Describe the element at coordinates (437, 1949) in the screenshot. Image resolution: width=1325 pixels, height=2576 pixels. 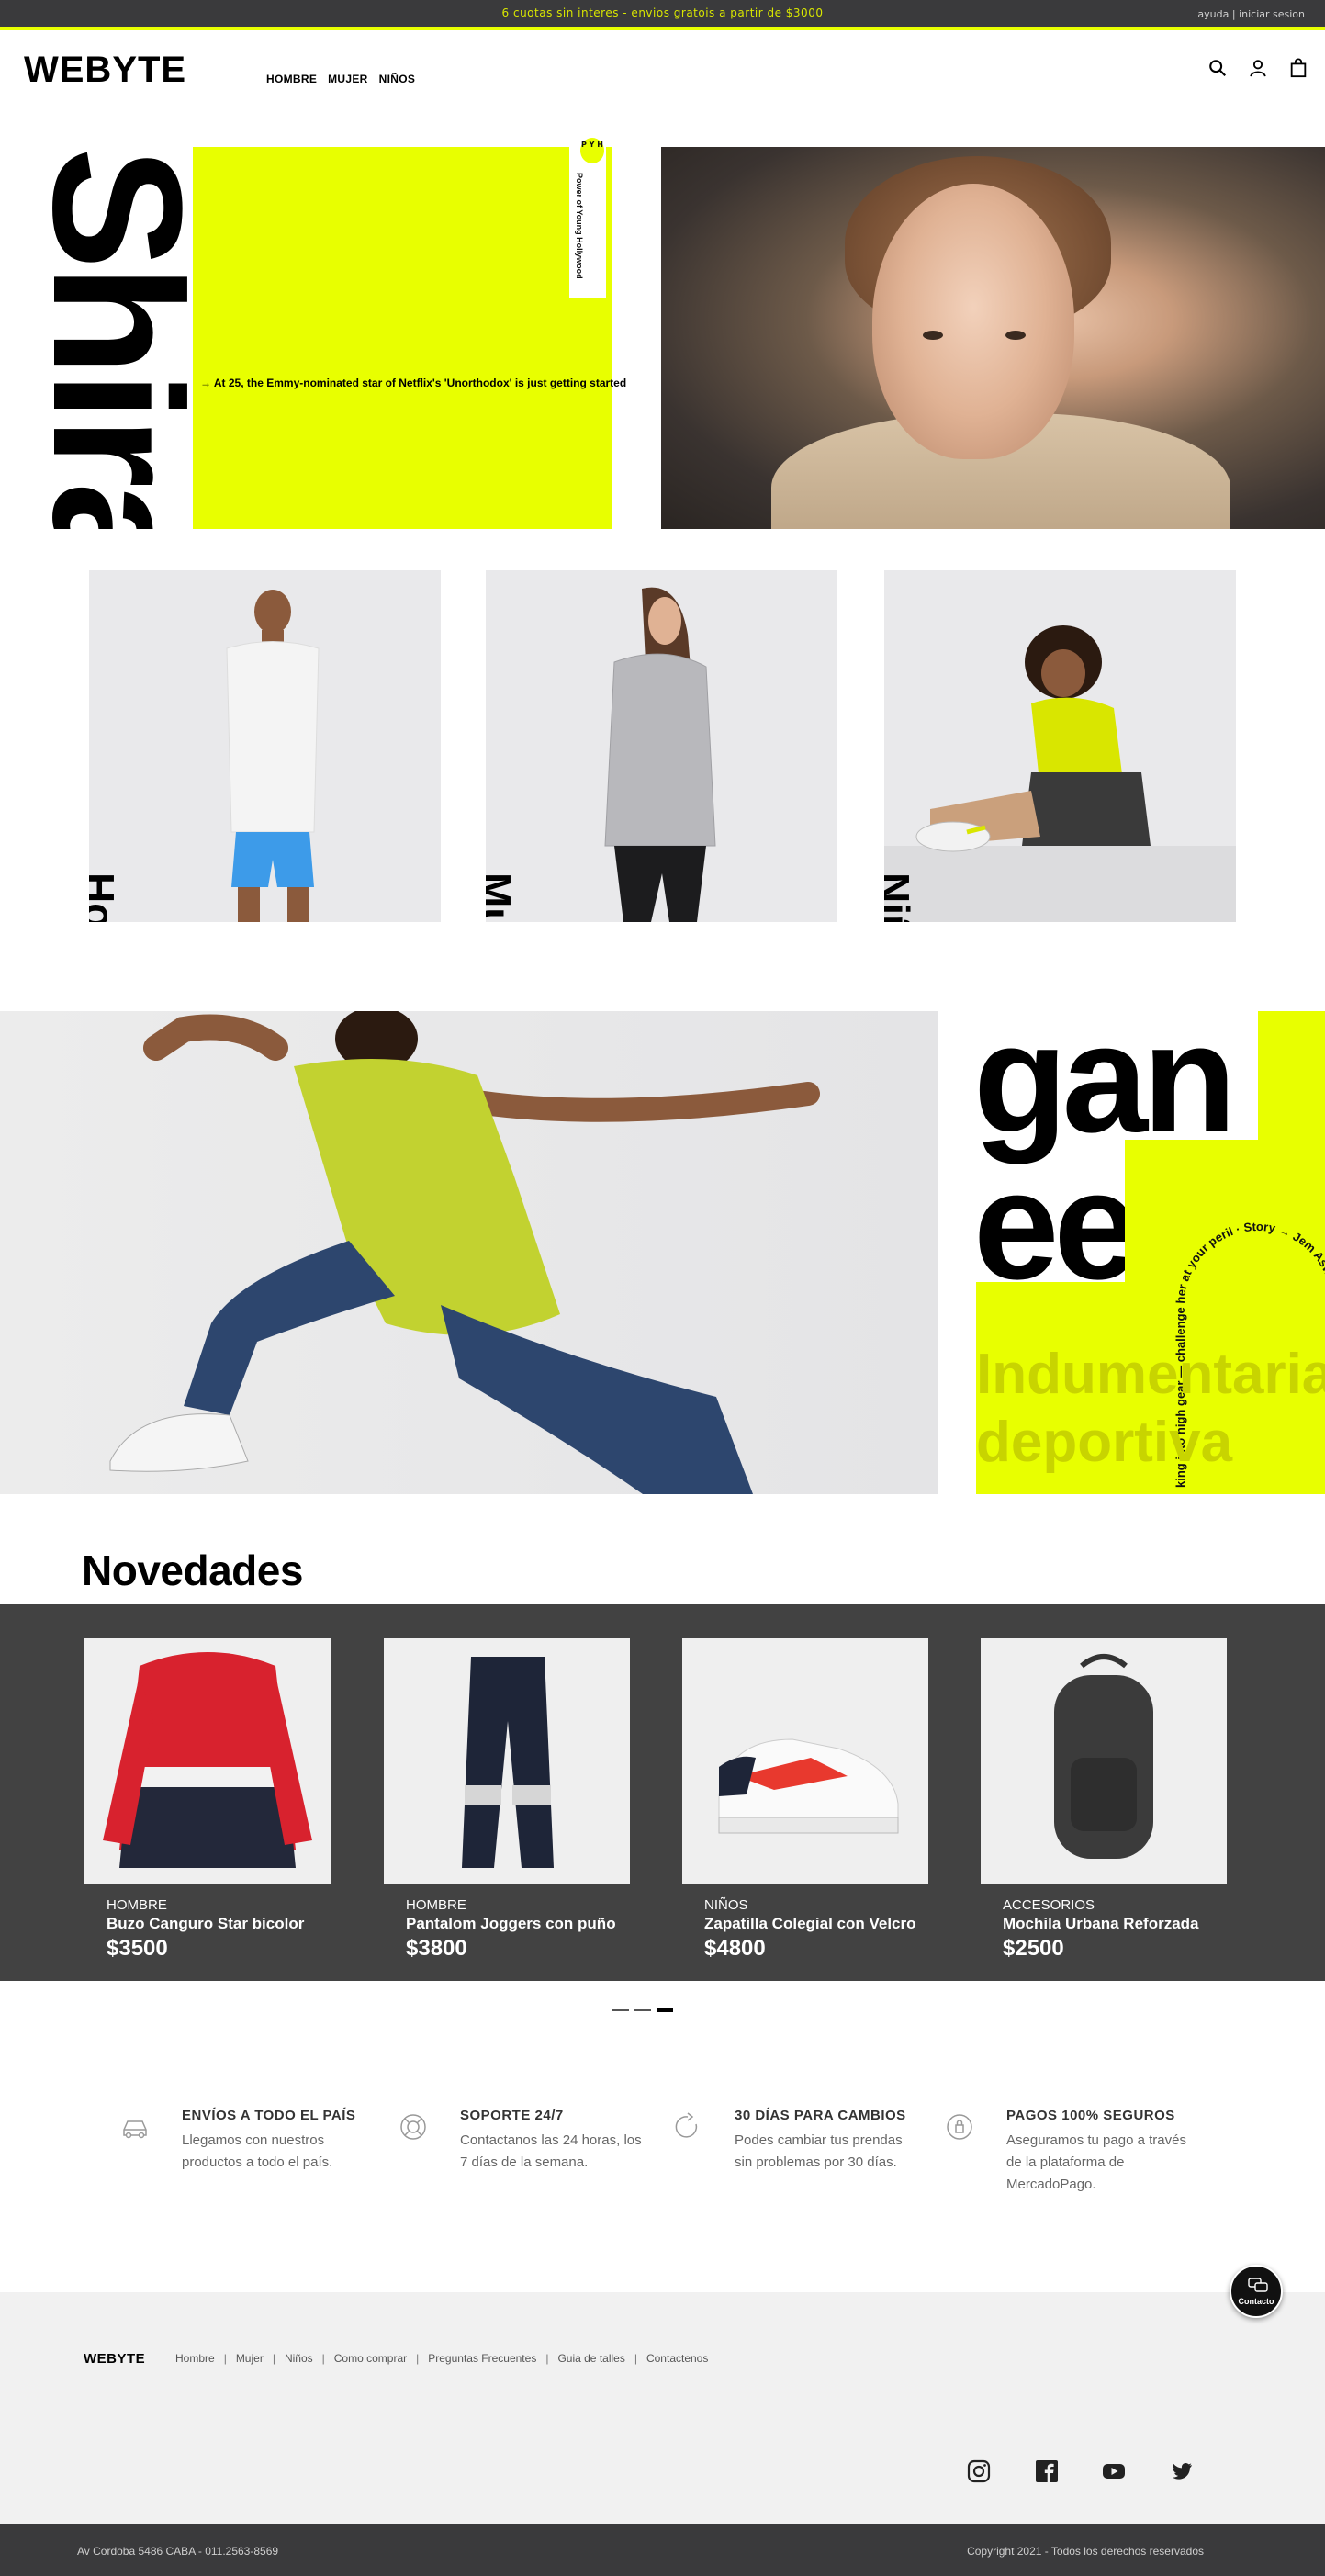
I see `product-price: $3800` at that location.